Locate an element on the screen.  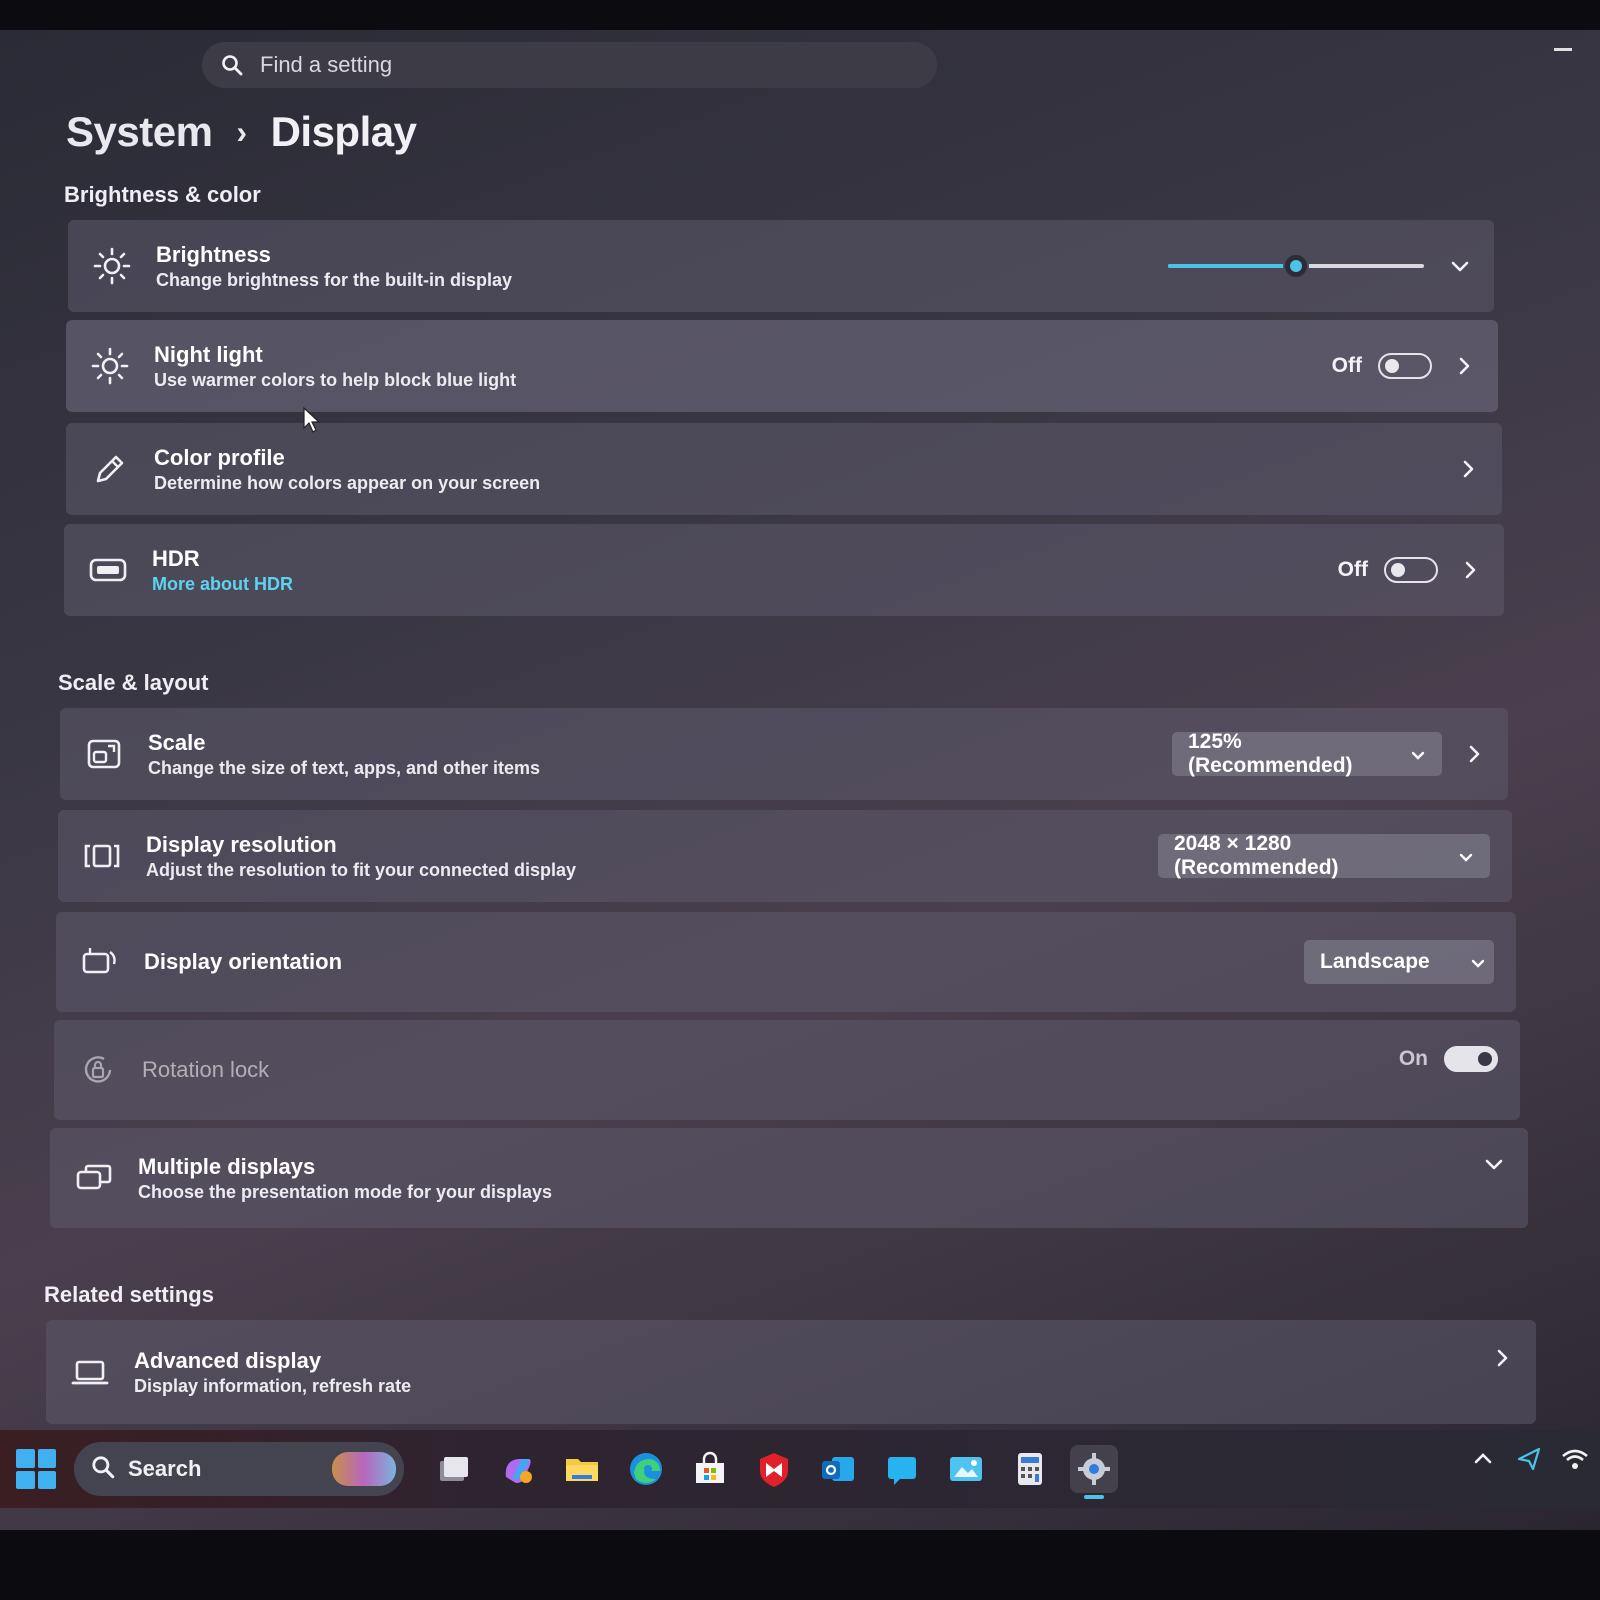
start-button is located at coordinates (36, 1469).